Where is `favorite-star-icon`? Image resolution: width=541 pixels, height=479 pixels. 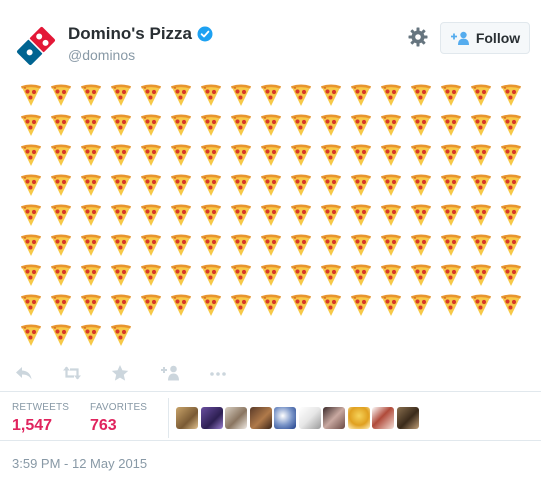 favorite-star-icon is located at coordinates (120, 373).